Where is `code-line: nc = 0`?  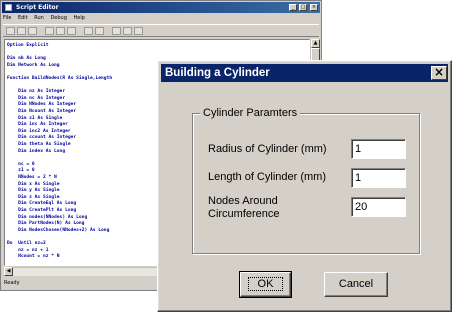
code-line: nc = 0 is located at coordinates (21, 164).